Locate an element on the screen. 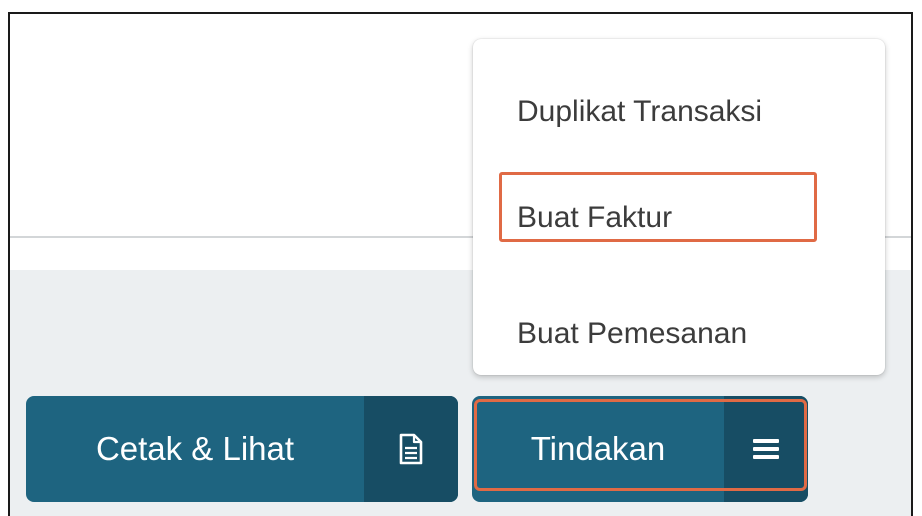 This screenshot has width=922, height=516. menu-item-buat-pemesanan: Buat Pemesanan is located at coordinates (679, 334).